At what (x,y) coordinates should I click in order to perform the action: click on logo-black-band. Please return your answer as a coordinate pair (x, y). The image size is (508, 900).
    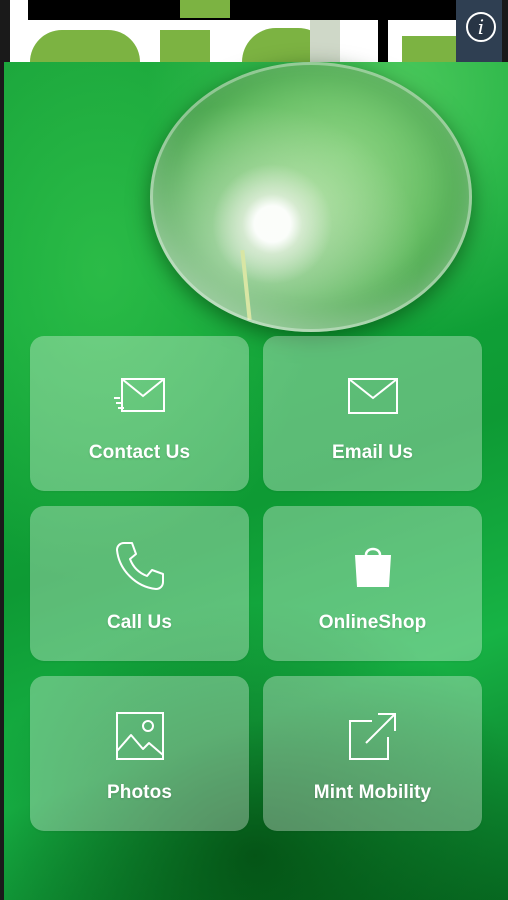
    Looking at the image, I should click on (243, 10).